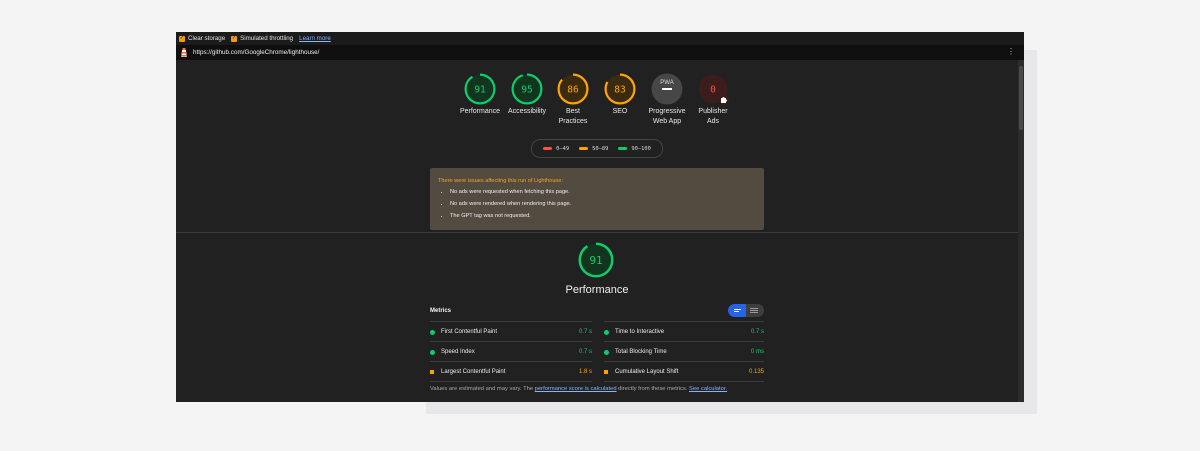  Describe the element at coordinates (641, 148) in the screenshot. I see `legend-range: 90–100` at that location.